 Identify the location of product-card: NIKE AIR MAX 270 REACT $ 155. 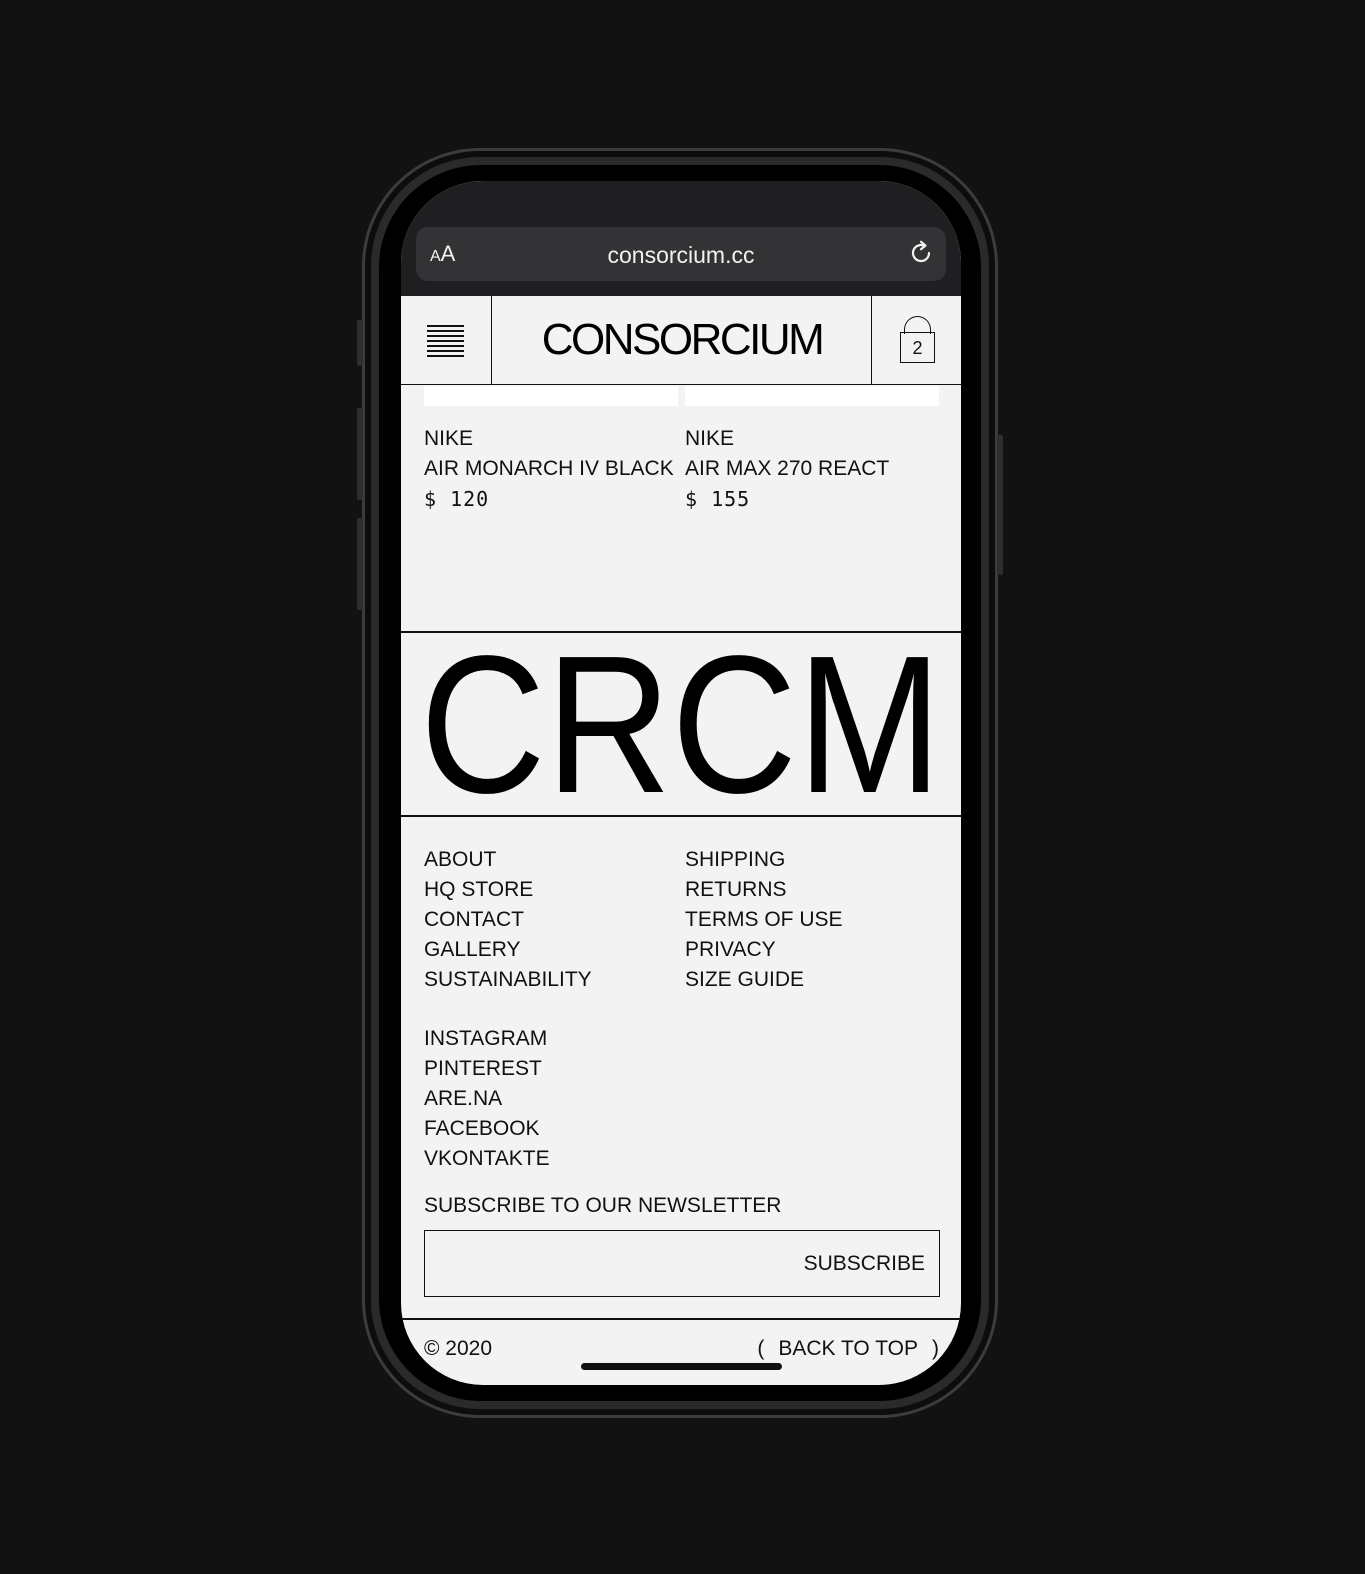
(787, 469).